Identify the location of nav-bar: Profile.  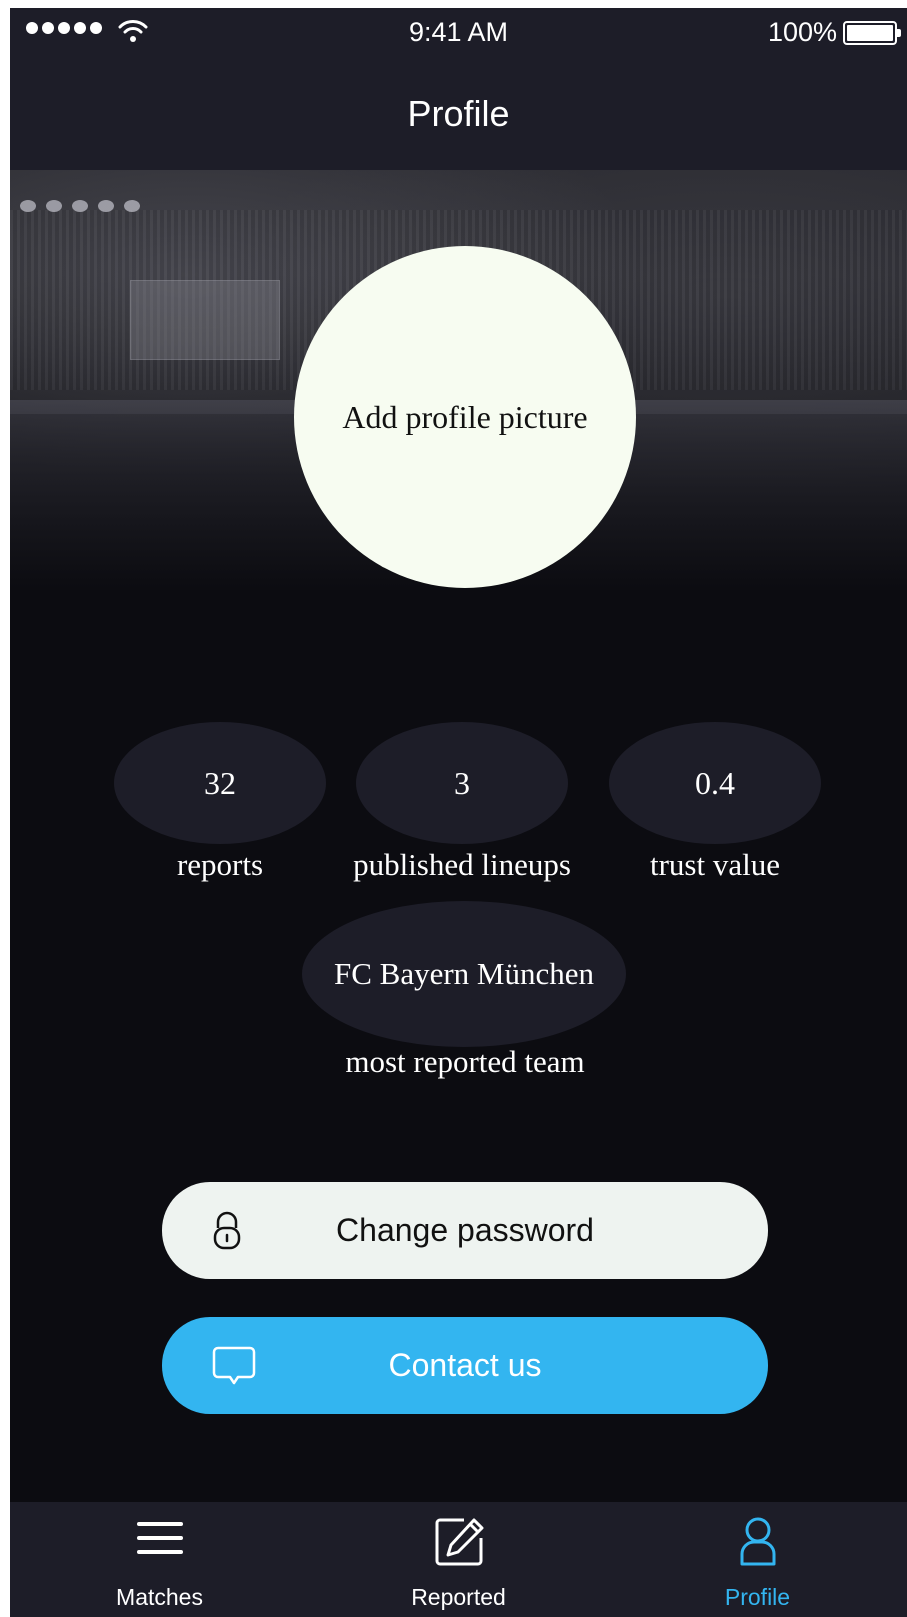
(458, 114).